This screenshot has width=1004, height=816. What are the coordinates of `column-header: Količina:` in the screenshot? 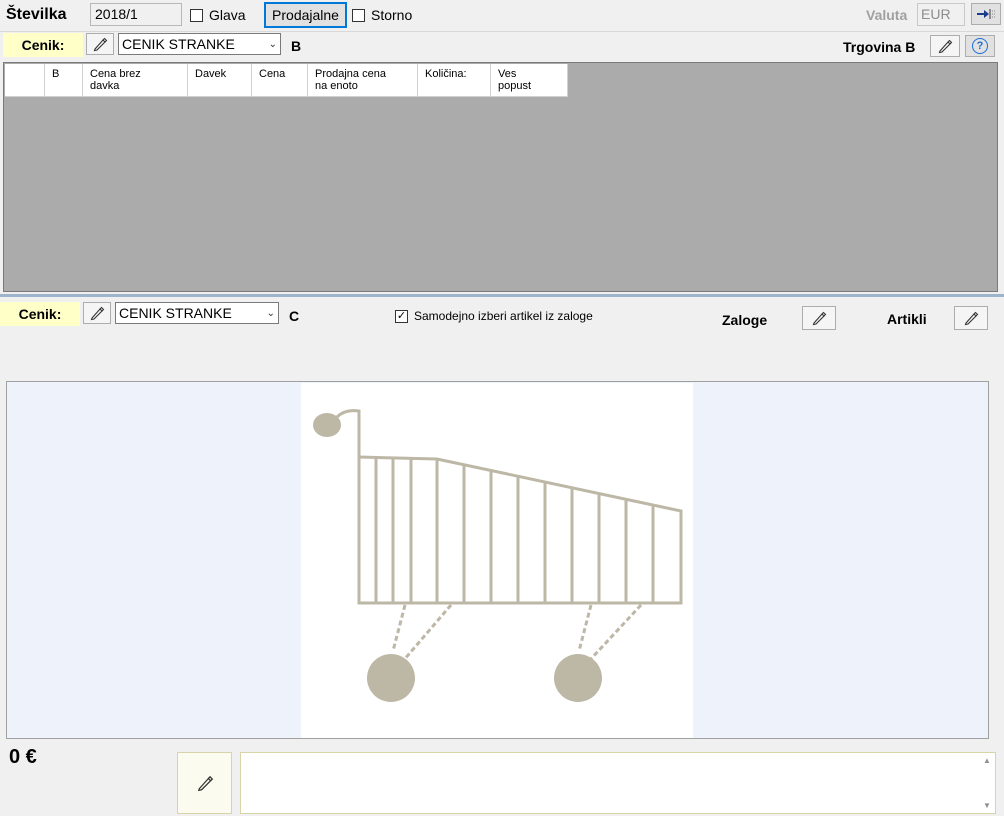 It's located at (454, 80).